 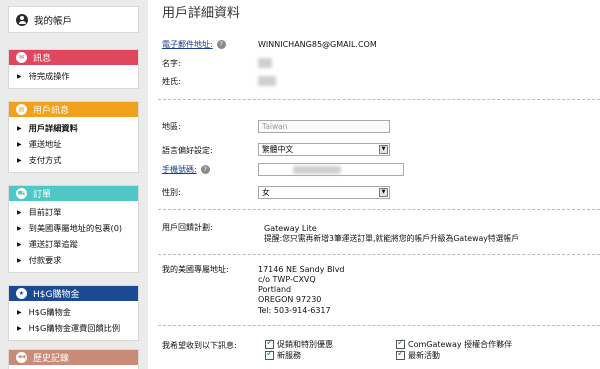 What do you see at coordinates (21, 57) in the screenshot?
I see `envelope-icon: ✉` at bounding box center [21, 57].